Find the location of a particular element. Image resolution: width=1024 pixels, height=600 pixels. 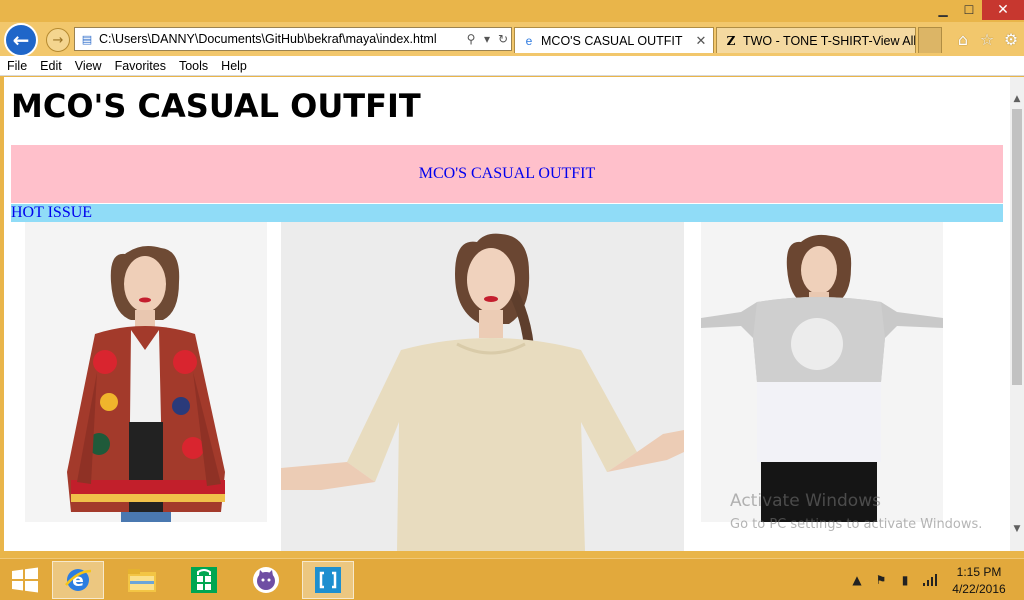

activate-windows-title: Activate Windows is located at coordinates (805, 501).